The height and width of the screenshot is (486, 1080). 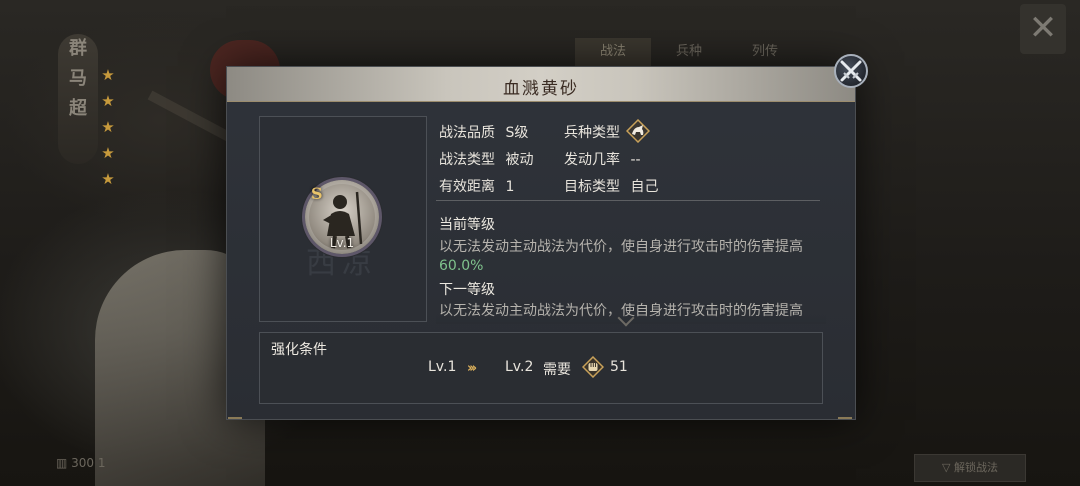 I want to click on tab-tactics: 战法, so click(x=613, y=52).